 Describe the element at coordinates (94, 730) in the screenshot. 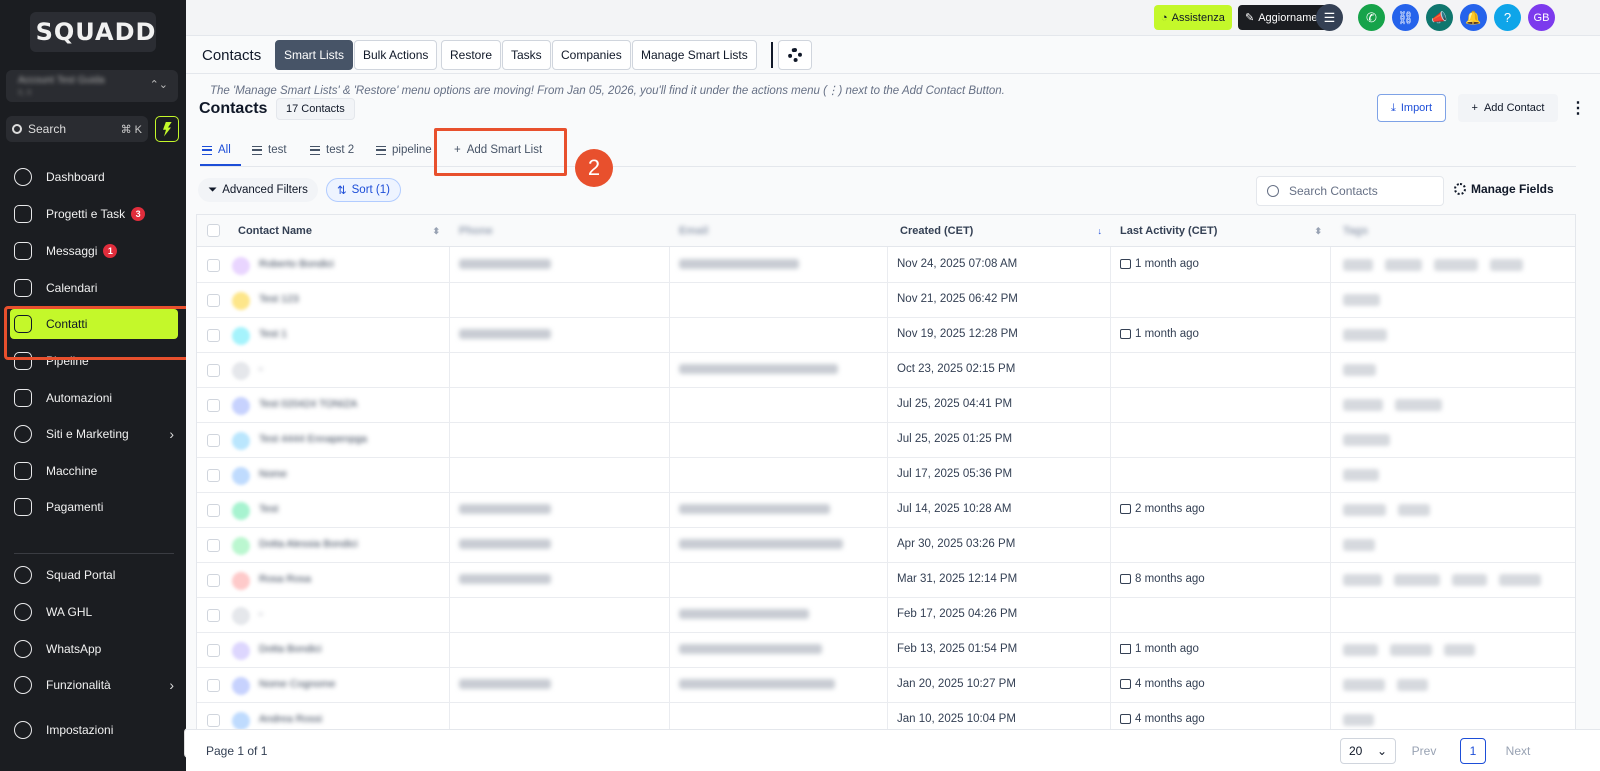

I see `sidebar-item-impostazioni: Impostazioni` at that location.